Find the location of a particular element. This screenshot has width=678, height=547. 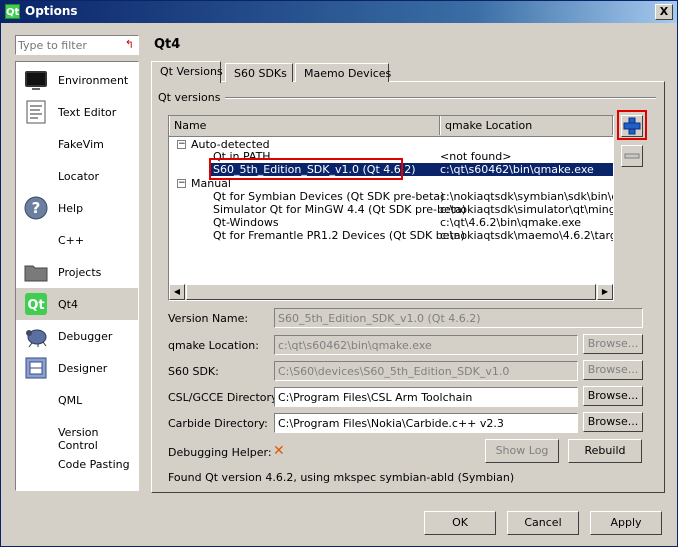

window-title: Options is located at coordinates (51, 11).